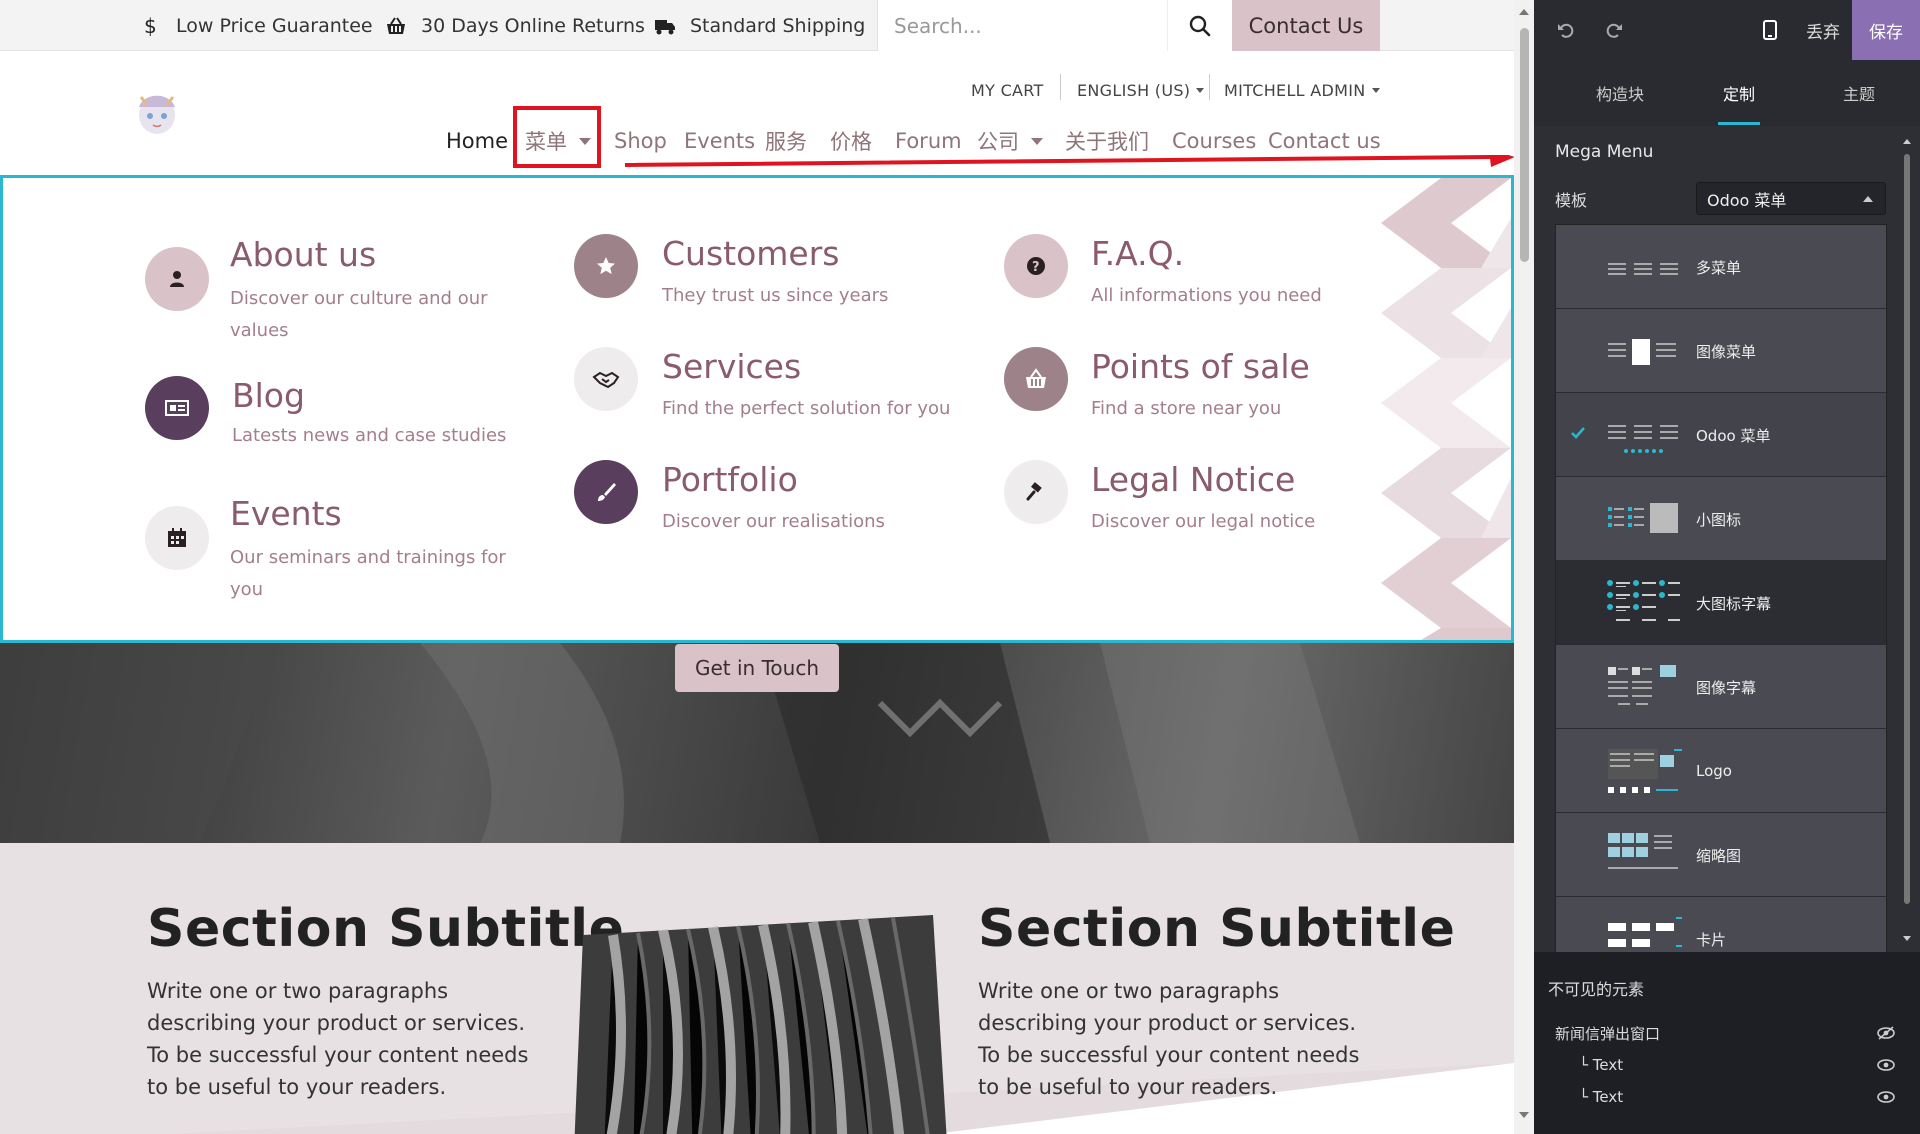 This screenshot has height=1134, width=1920. What do you see at coordinates (1721, 267) in the screenshot?
I see `option-multi-menus: 多菜单` at bounding box center [1721, 267].